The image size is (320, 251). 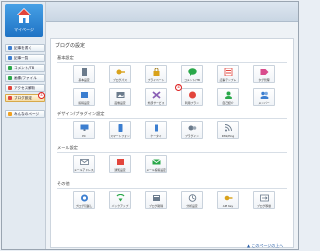 I want to click on mobile-icon, so click(x=156, y=128).